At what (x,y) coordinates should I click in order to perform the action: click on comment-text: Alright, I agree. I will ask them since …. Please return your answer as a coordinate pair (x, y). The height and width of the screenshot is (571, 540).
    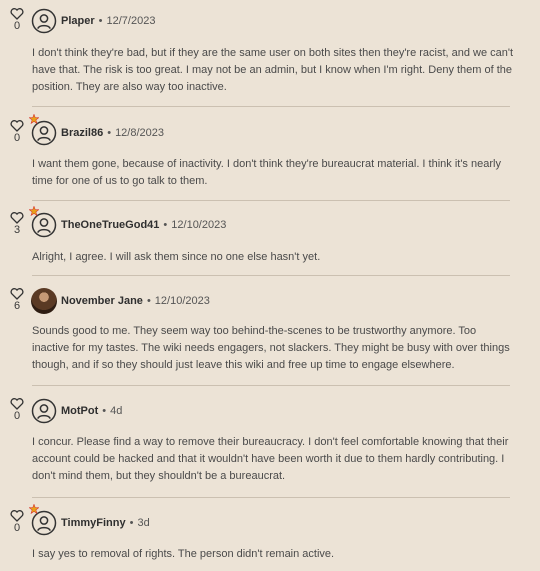
    Looking at the image, I should click on (176, 257).